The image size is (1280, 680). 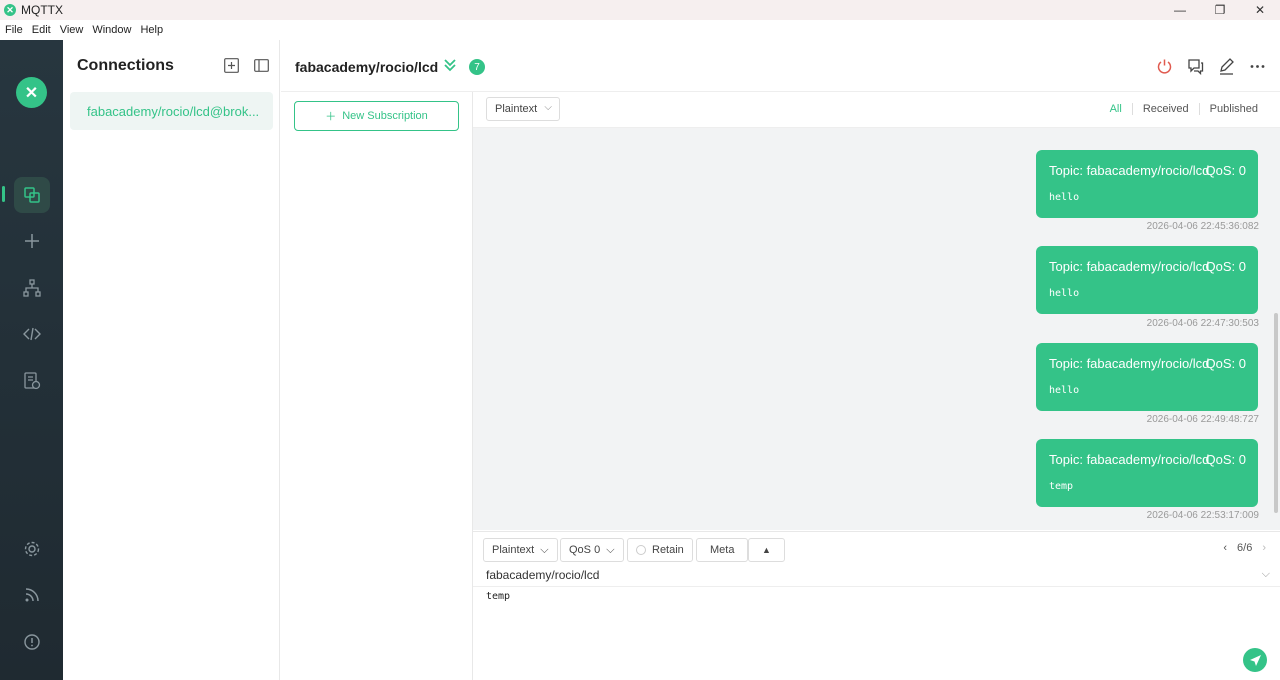 I want to click on message-payload: temp, so click(x=1061, y=486).